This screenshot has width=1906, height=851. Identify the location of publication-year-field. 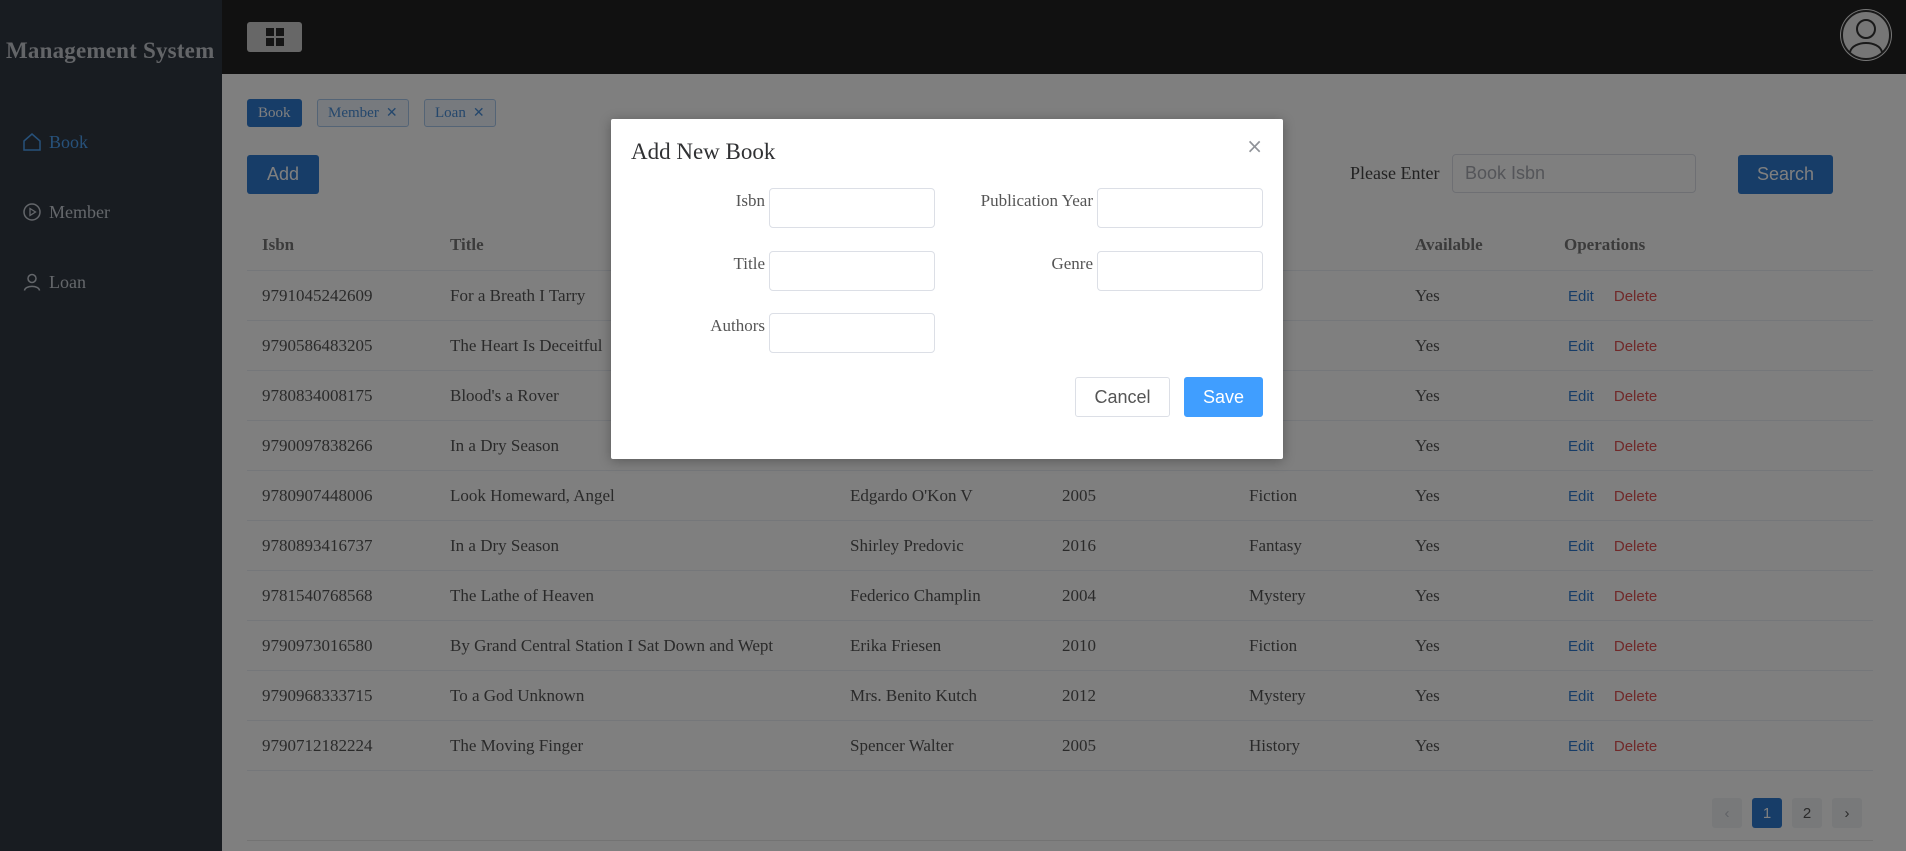
(1180, 208).